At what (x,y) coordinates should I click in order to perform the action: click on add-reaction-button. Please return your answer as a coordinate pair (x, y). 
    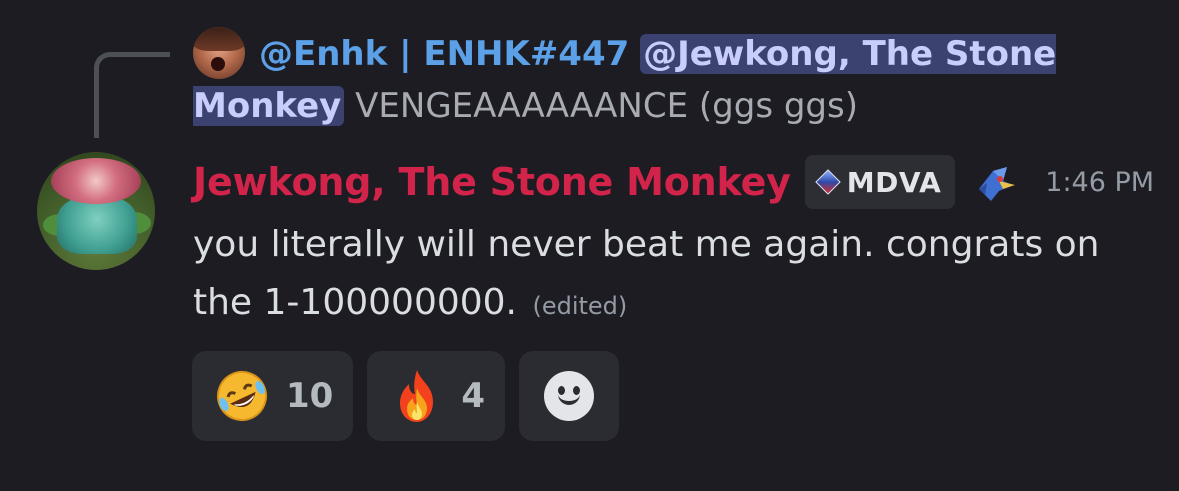
    Looking at the image, I should click on (569, 396).